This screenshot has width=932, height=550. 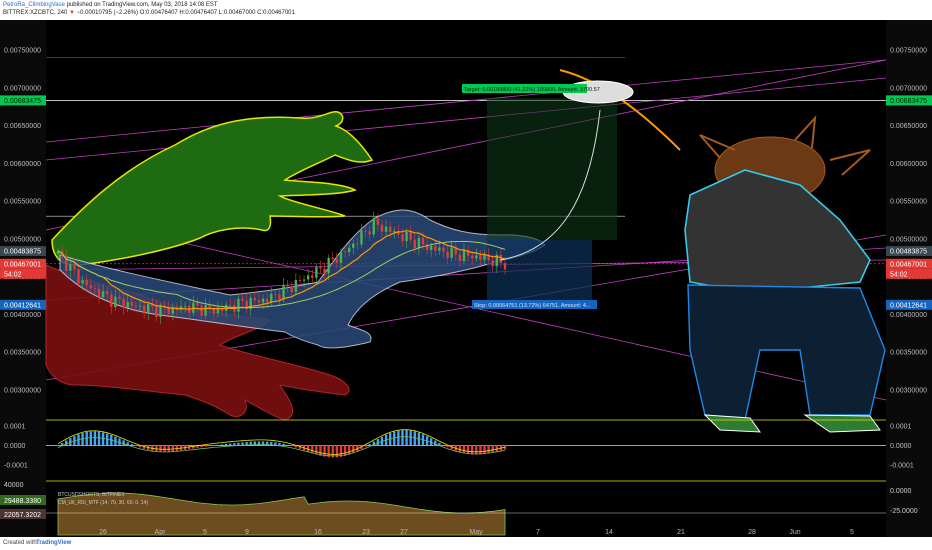 What do you see at coordinates (908, 239) in the screenshot?
I see `y-tick-label-right: 0.00500000` at bounding box center [908, 239].